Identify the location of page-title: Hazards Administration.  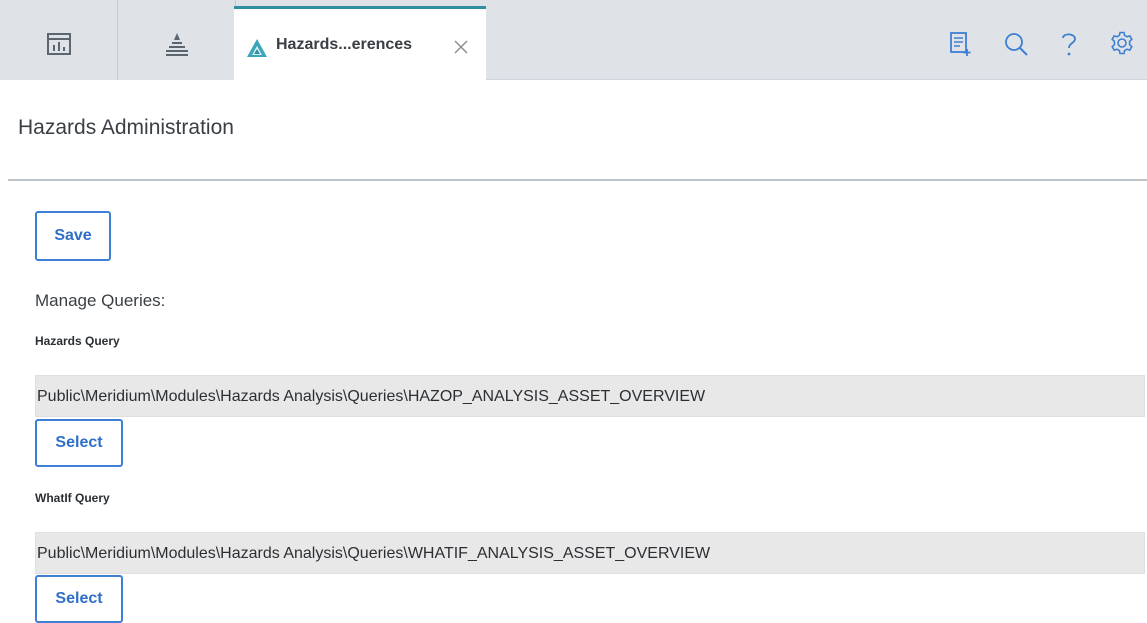
(126, 127).